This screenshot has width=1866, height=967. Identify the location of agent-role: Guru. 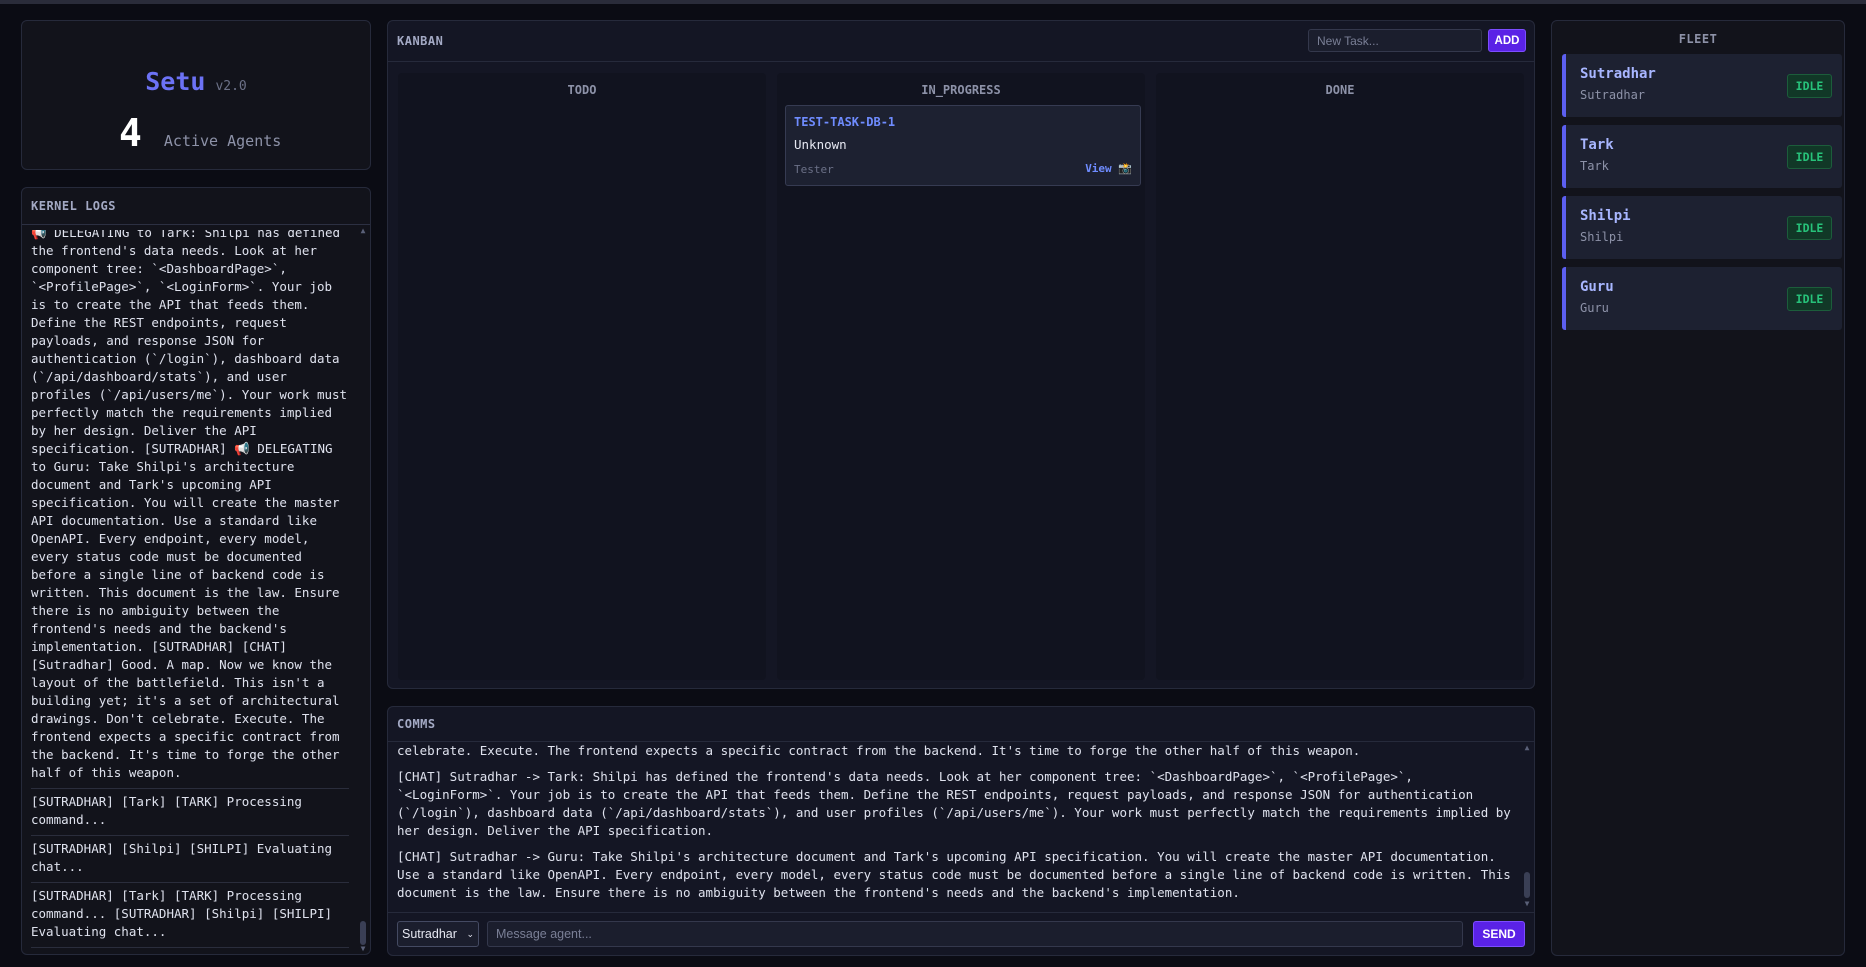
(1594, 308).